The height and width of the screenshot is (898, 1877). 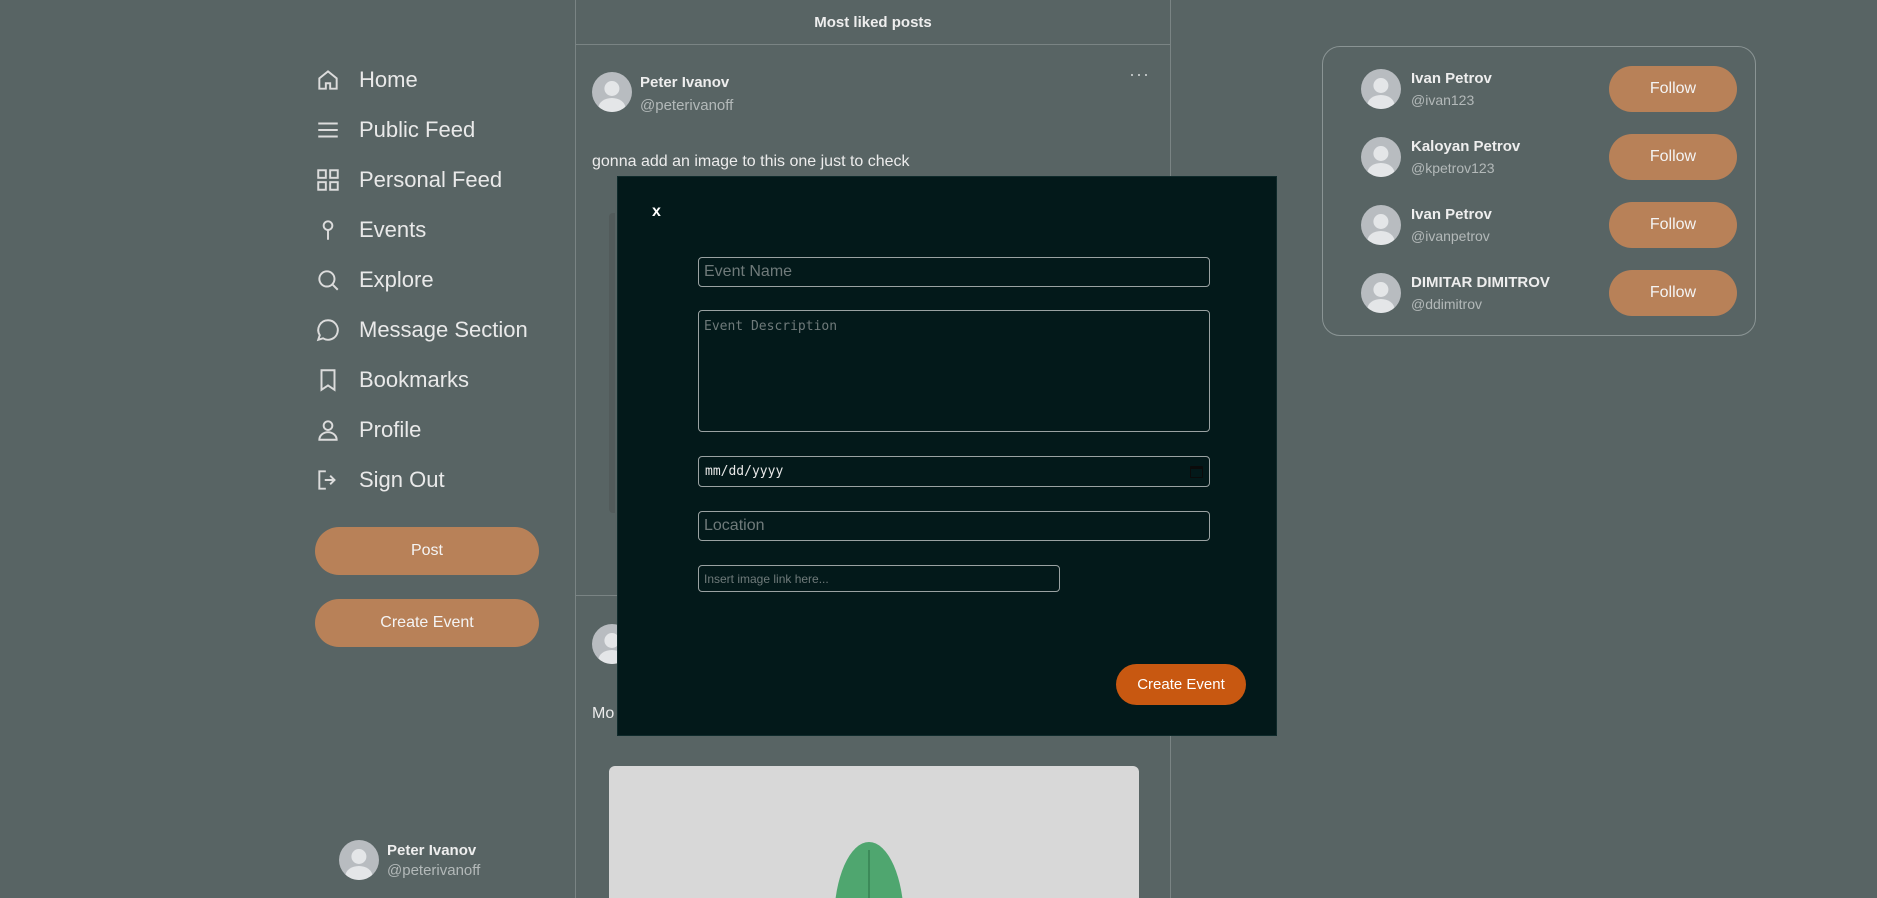 I want to click on suggestion-name: DIMITAR DIMITROV, so click(x=1480, y=282).